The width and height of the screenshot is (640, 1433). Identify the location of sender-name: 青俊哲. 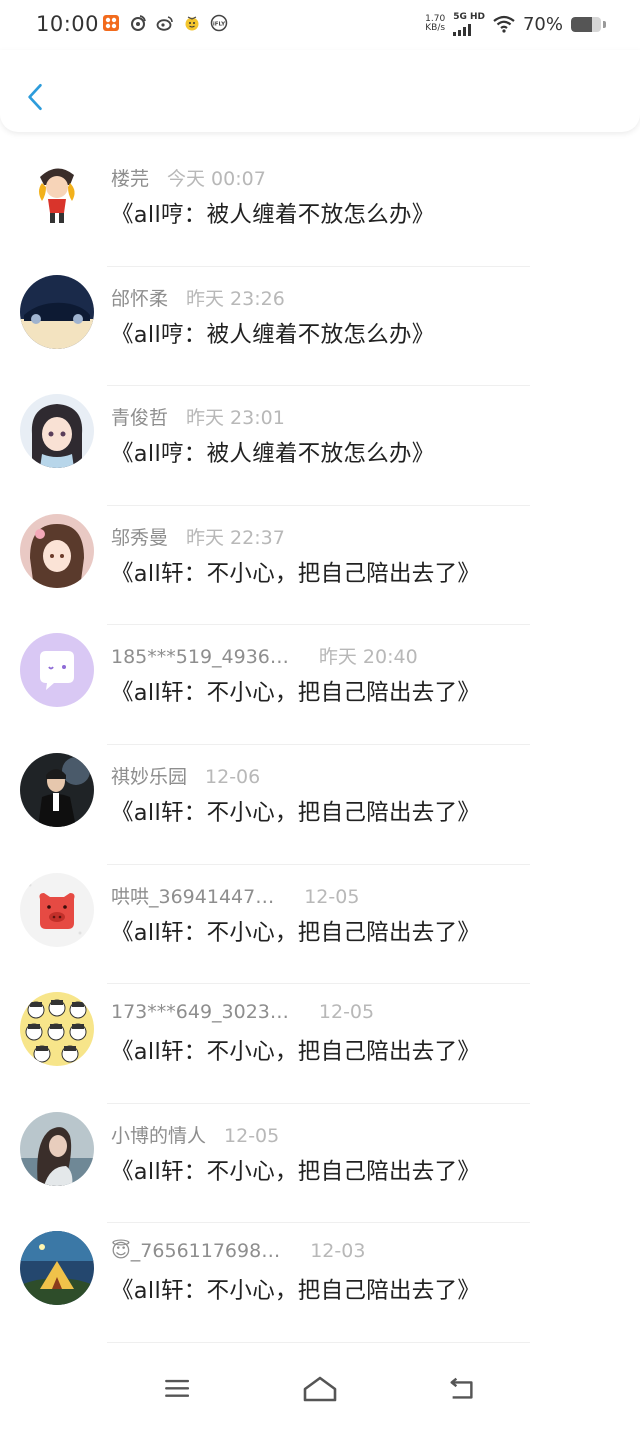
(139, 416).